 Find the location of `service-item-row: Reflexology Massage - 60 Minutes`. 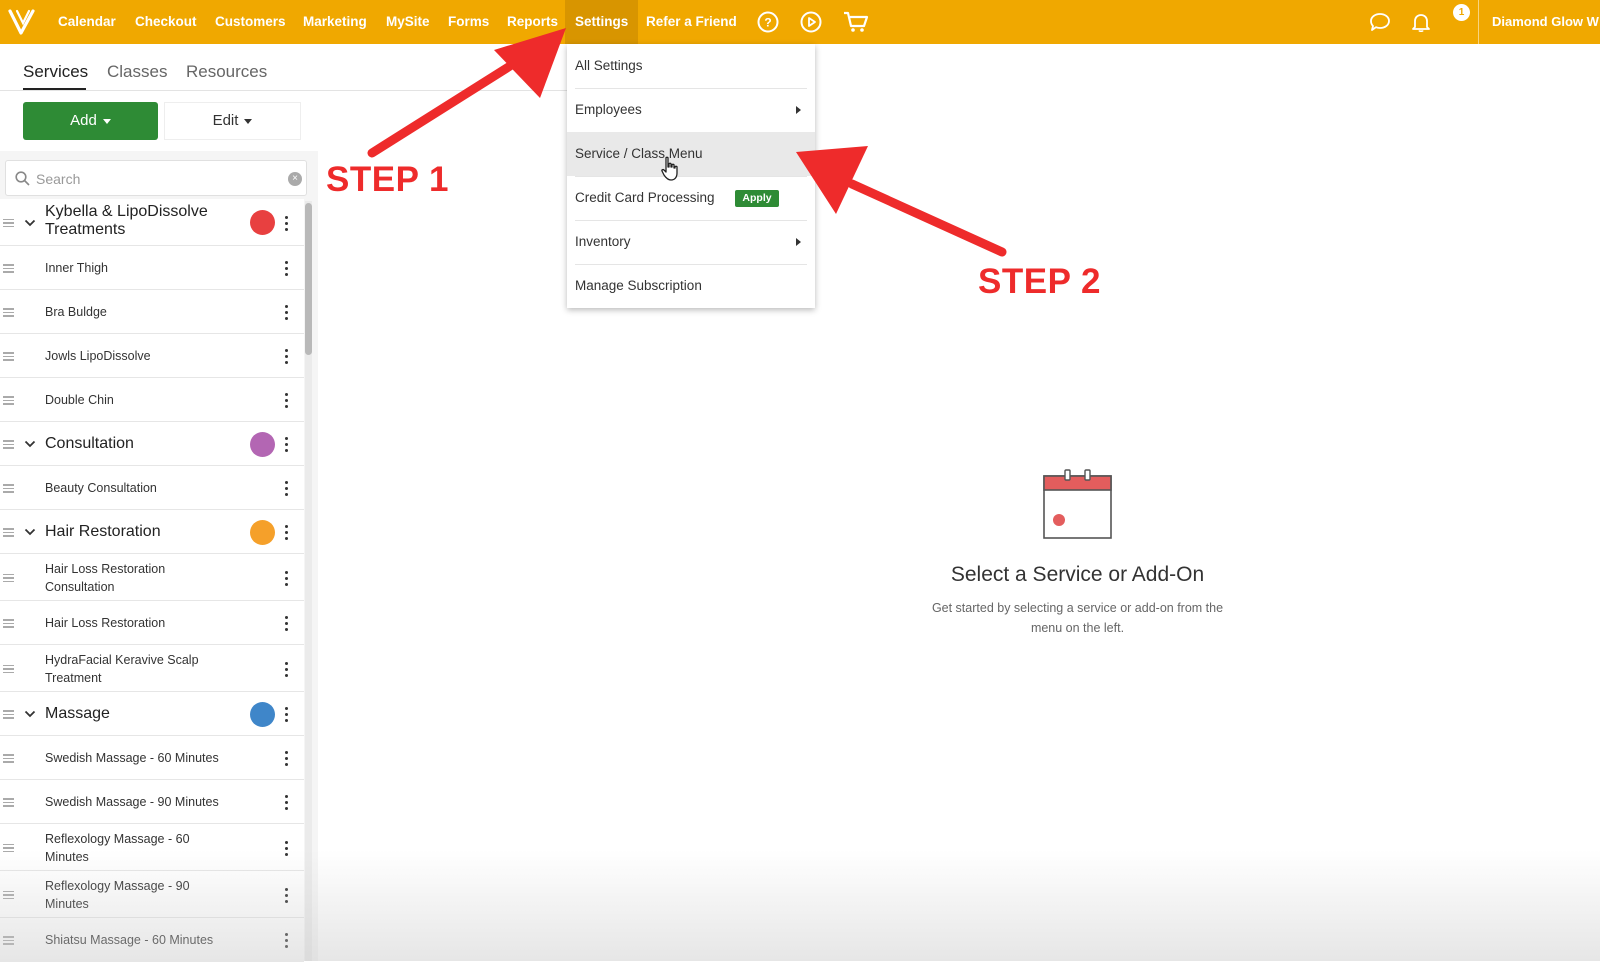

service-item-row: Reflexology Massage - 60 Minutes is located at coordinates (152, 847).